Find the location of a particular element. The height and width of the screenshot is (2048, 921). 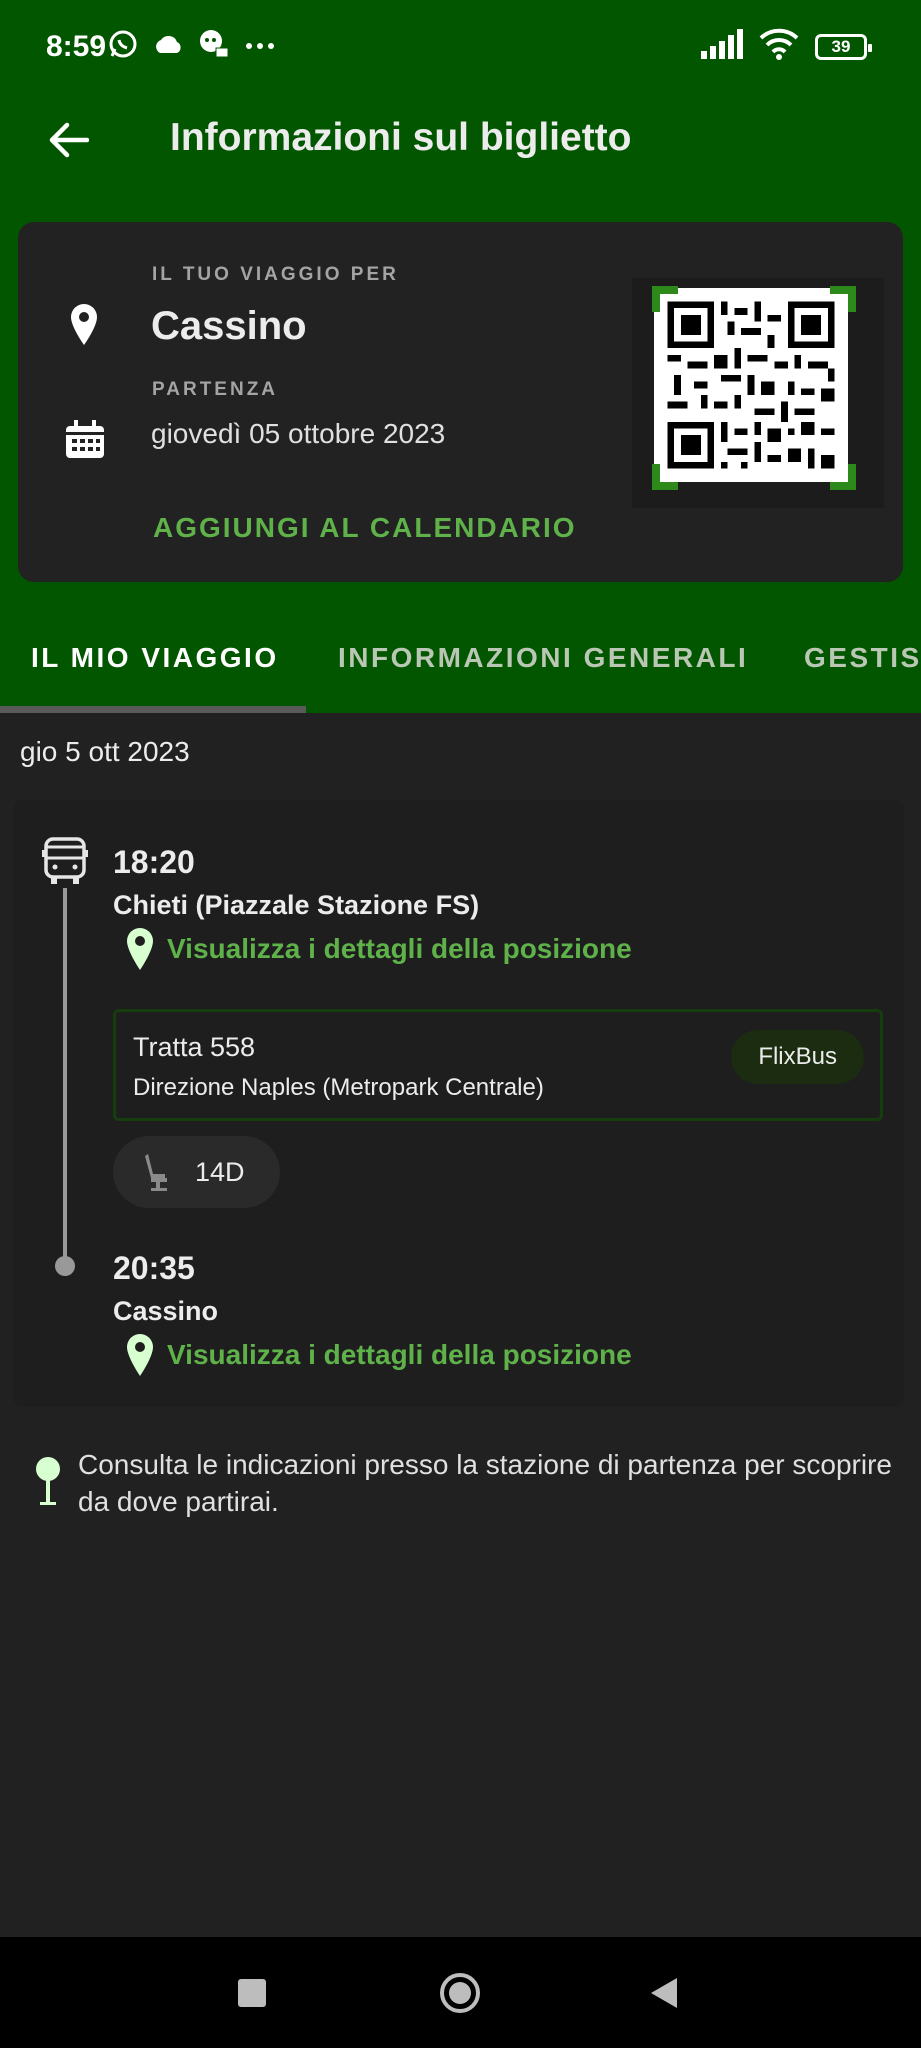

seat-icon is located at coordinates (156, 1172).